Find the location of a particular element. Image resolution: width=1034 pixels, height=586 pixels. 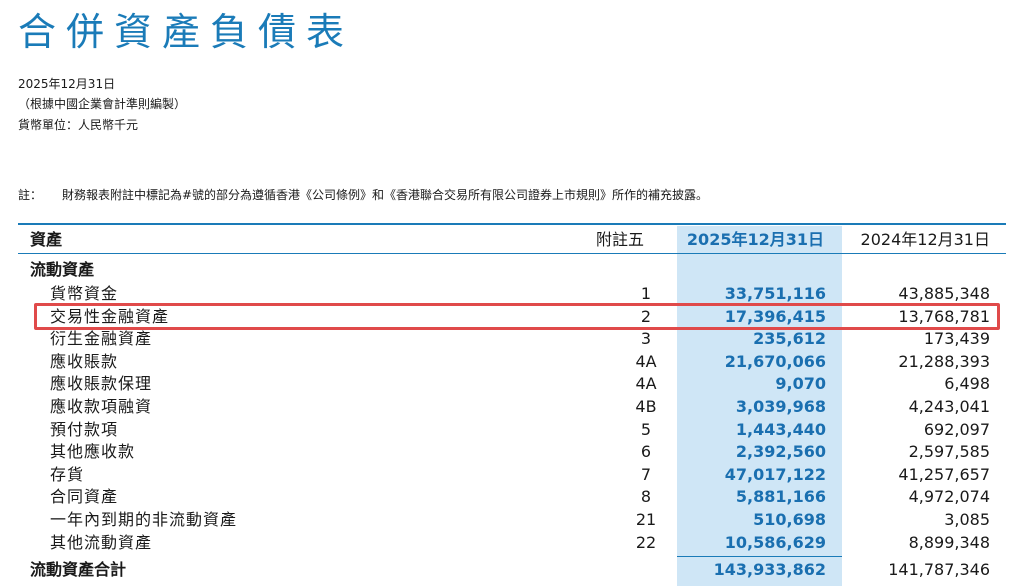

row-note: 22 is located at coordinates (646, 542).